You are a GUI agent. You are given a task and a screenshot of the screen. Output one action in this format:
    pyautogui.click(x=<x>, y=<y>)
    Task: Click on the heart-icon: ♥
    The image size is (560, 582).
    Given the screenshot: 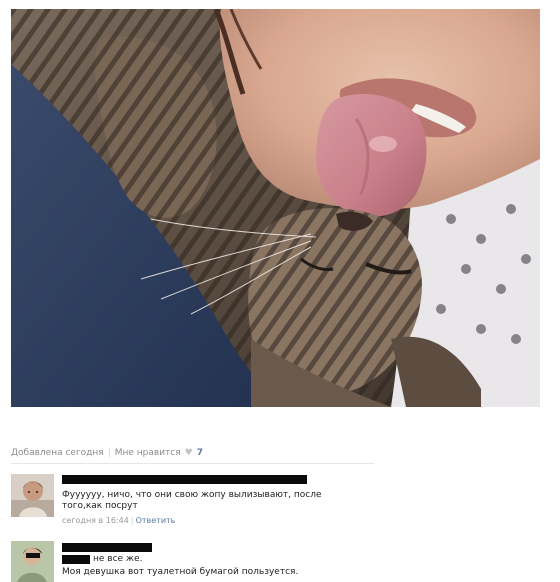 What is the action you would take?
    pyautogui.click(x=189, y=453)
    